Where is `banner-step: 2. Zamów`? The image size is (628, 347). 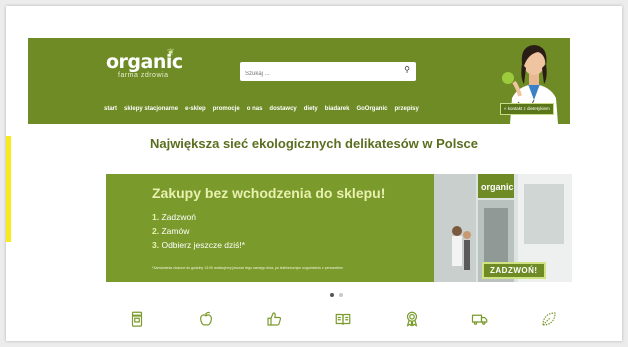 banner-step: 2. Zamów is located at coordinates (198, 231).